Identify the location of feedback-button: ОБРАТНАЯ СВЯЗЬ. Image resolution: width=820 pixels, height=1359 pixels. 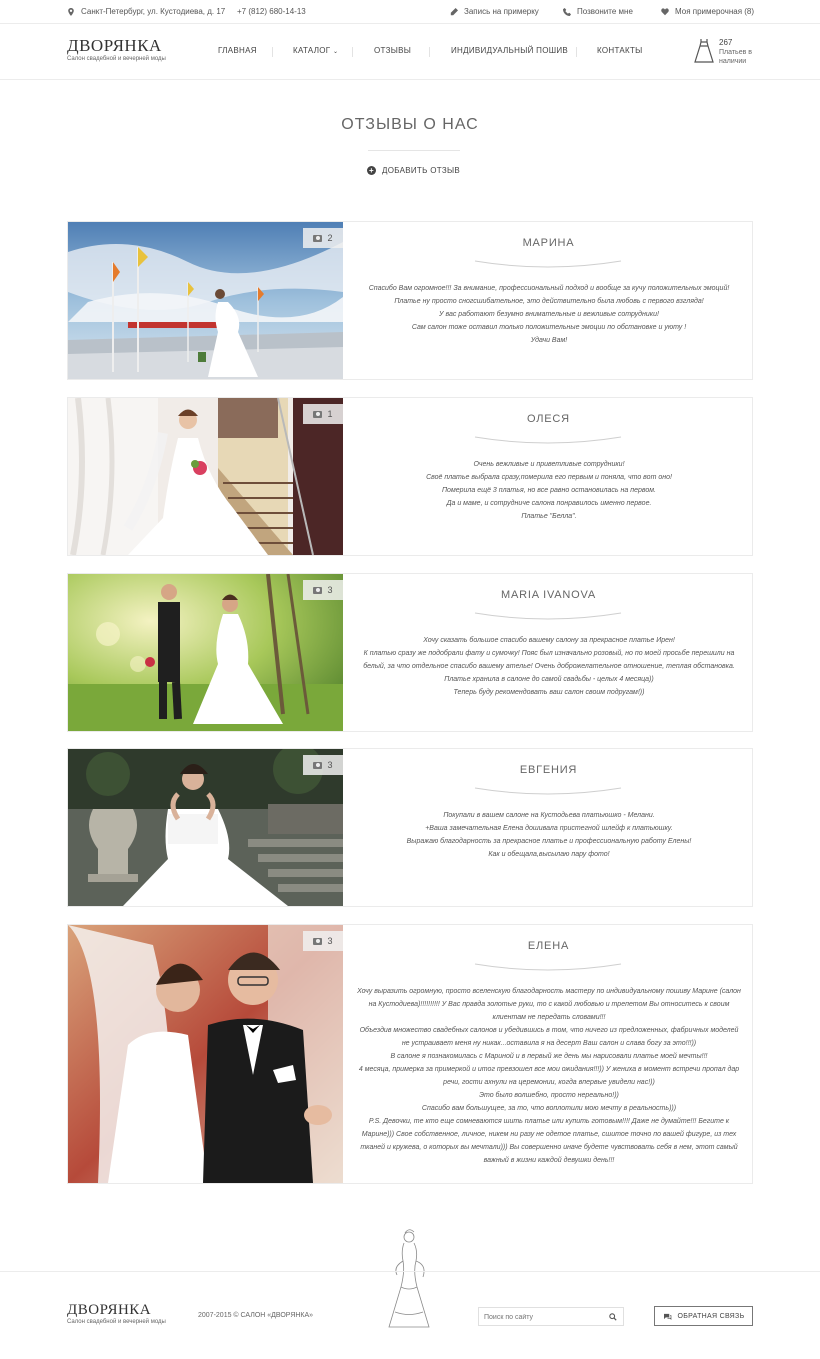
(703, 1316).